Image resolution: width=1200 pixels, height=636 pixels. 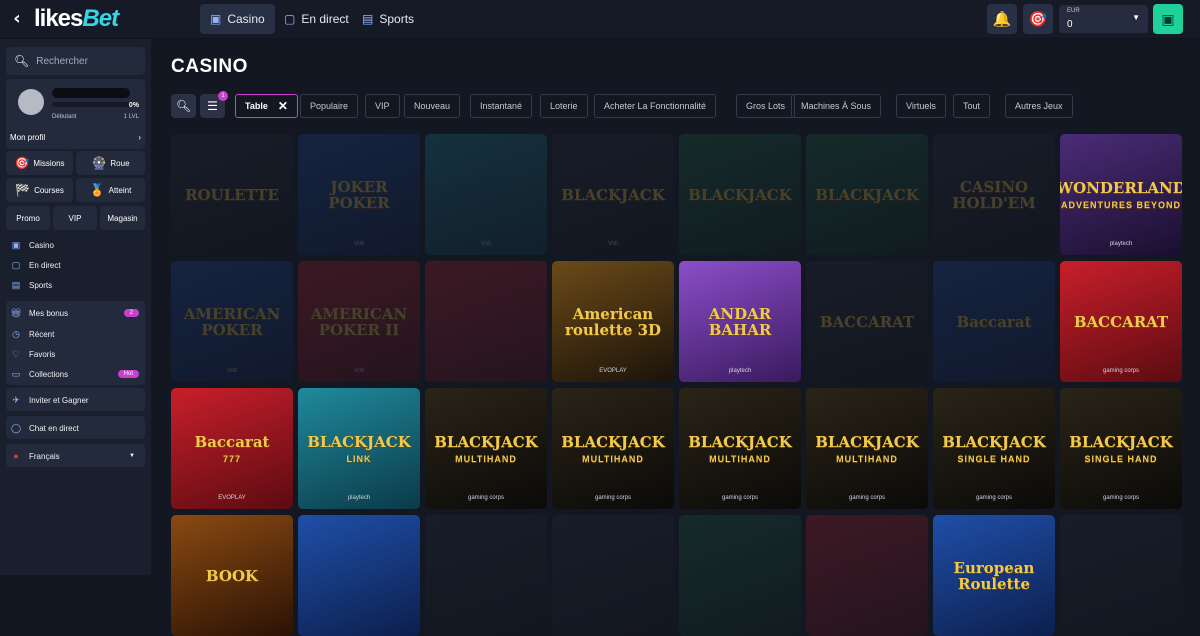 I want to click on chip-populaire: Populaire, so click(x=329, y=106).